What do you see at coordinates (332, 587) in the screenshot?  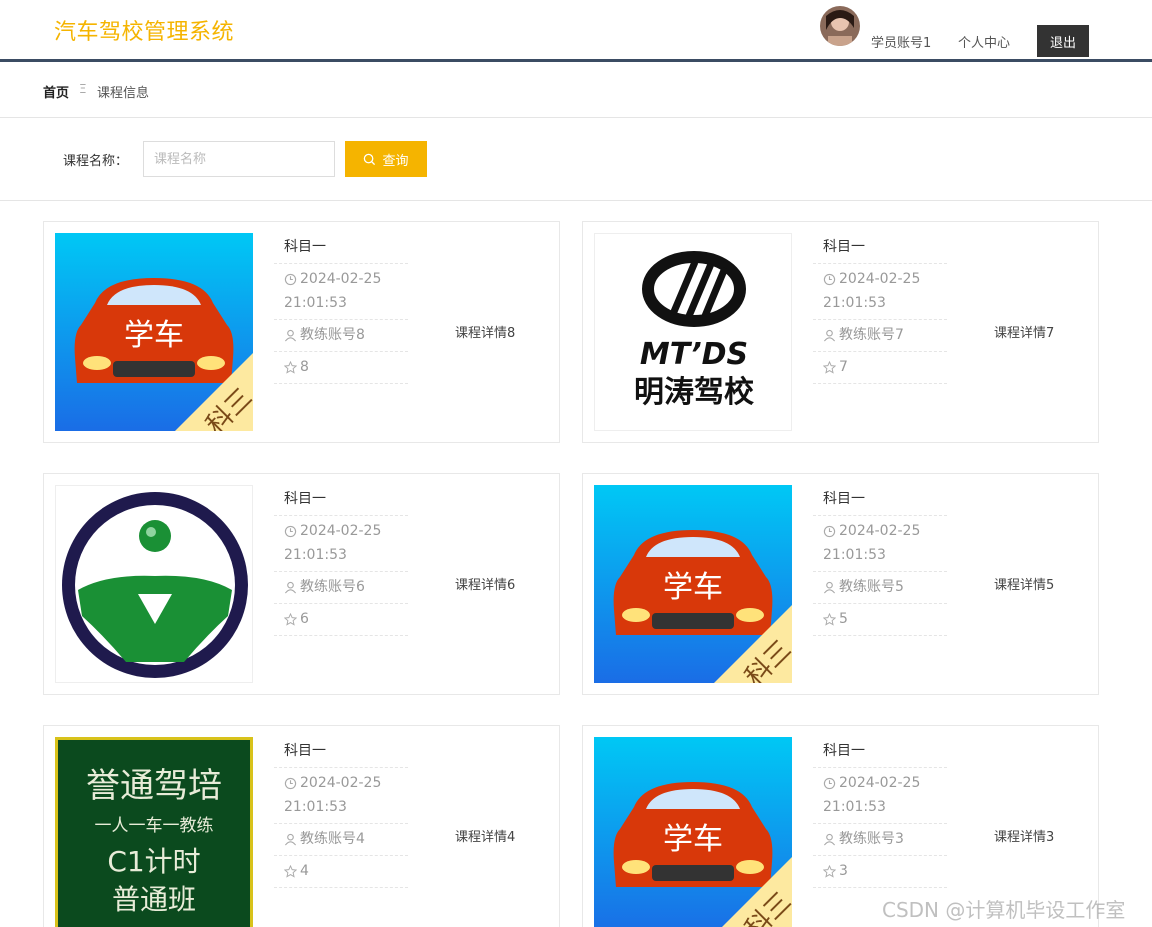 I see `coach-name: 教练账号6` at bounding box center [332, 587].